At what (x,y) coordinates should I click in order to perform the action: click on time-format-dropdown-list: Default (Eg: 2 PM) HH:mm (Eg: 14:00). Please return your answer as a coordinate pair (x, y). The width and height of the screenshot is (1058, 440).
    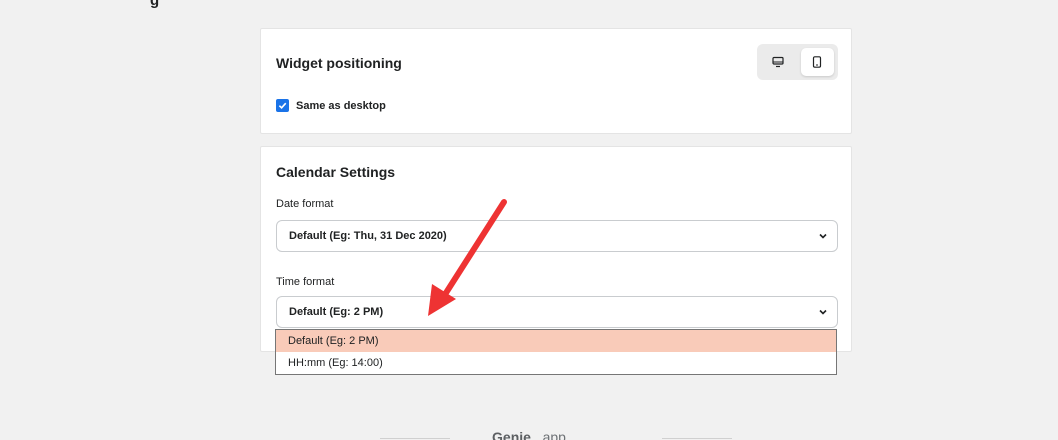
    Looking at the image, I should click on (556, 352).